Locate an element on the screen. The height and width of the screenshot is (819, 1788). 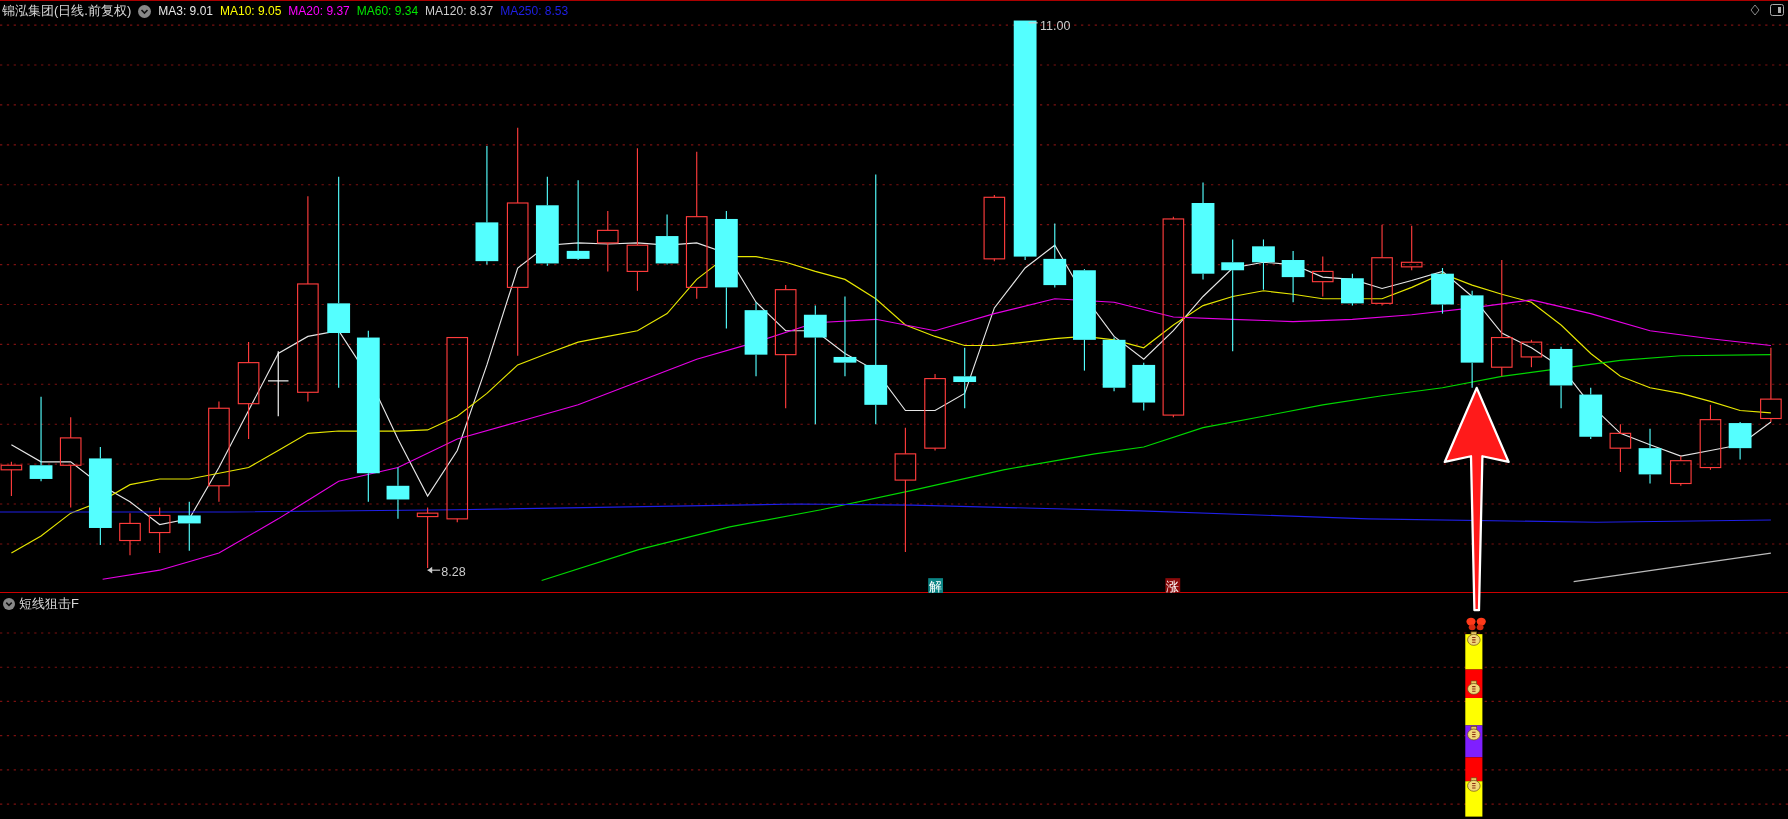
butterfly-icon is located at coordinates (1476, 624).